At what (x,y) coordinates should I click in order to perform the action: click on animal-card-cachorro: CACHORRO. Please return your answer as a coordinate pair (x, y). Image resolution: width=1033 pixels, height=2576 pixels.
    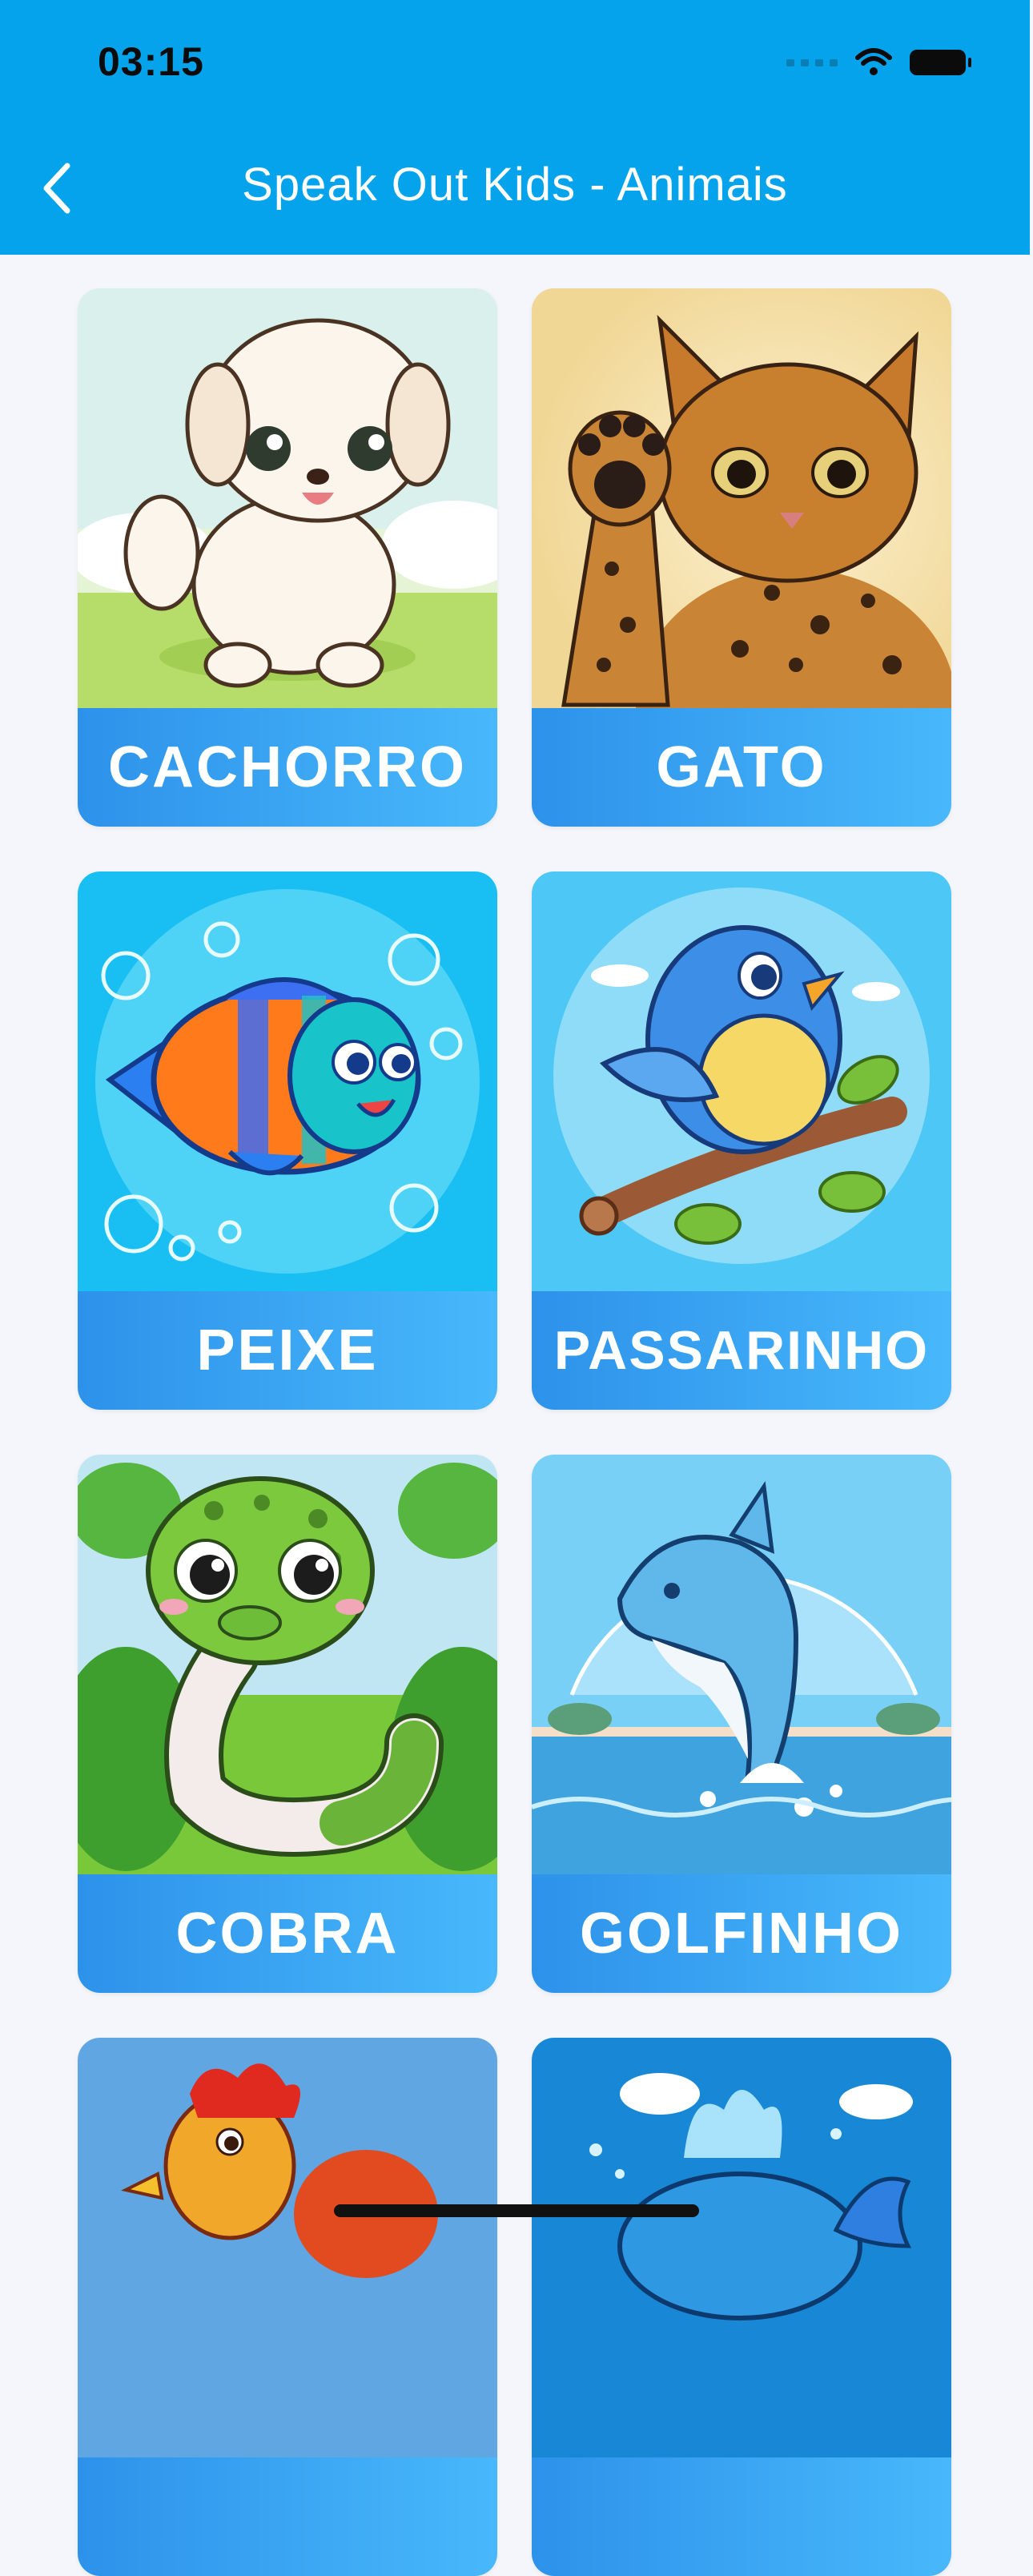
    Looking at the image, I should click on (288, 557).